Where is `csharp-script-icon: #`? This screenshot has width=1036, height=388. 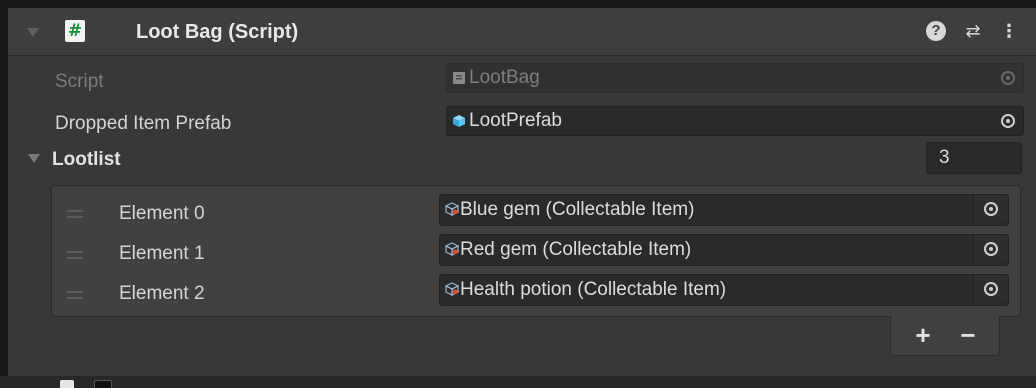 csharp-script-icon: # is located at coordinates (75, 31).